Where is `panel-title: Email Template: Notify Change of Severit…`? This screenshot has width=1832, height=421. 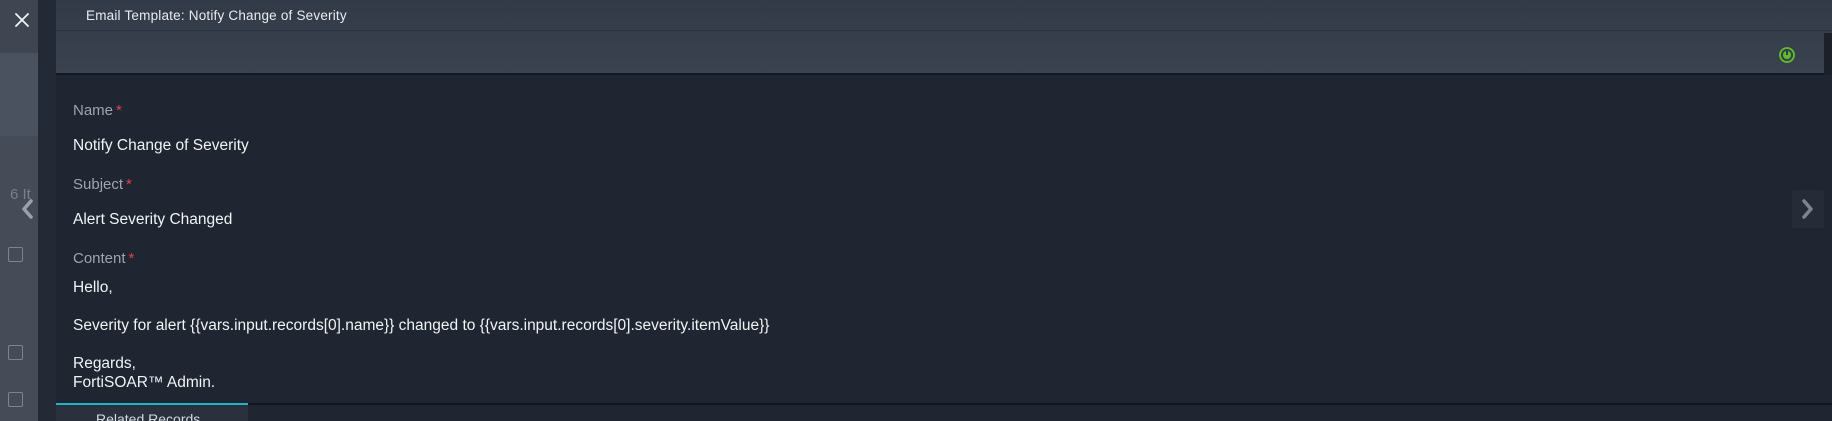 panel-title: Email Template: Notify Change of Severit… is located at coordinates (216, 15).